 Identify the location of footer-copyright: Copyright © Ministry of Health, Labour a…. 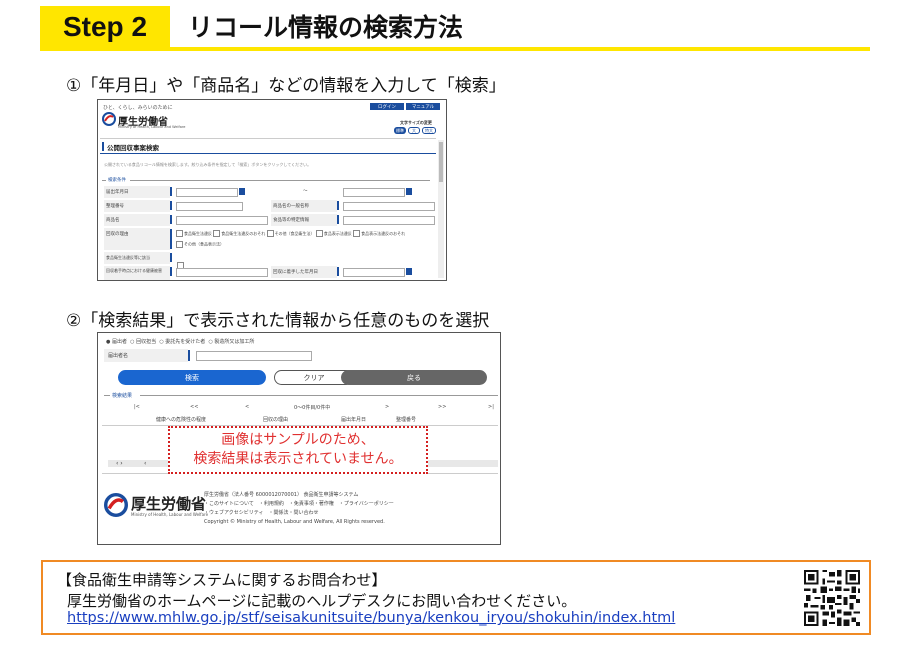
(294, 522).